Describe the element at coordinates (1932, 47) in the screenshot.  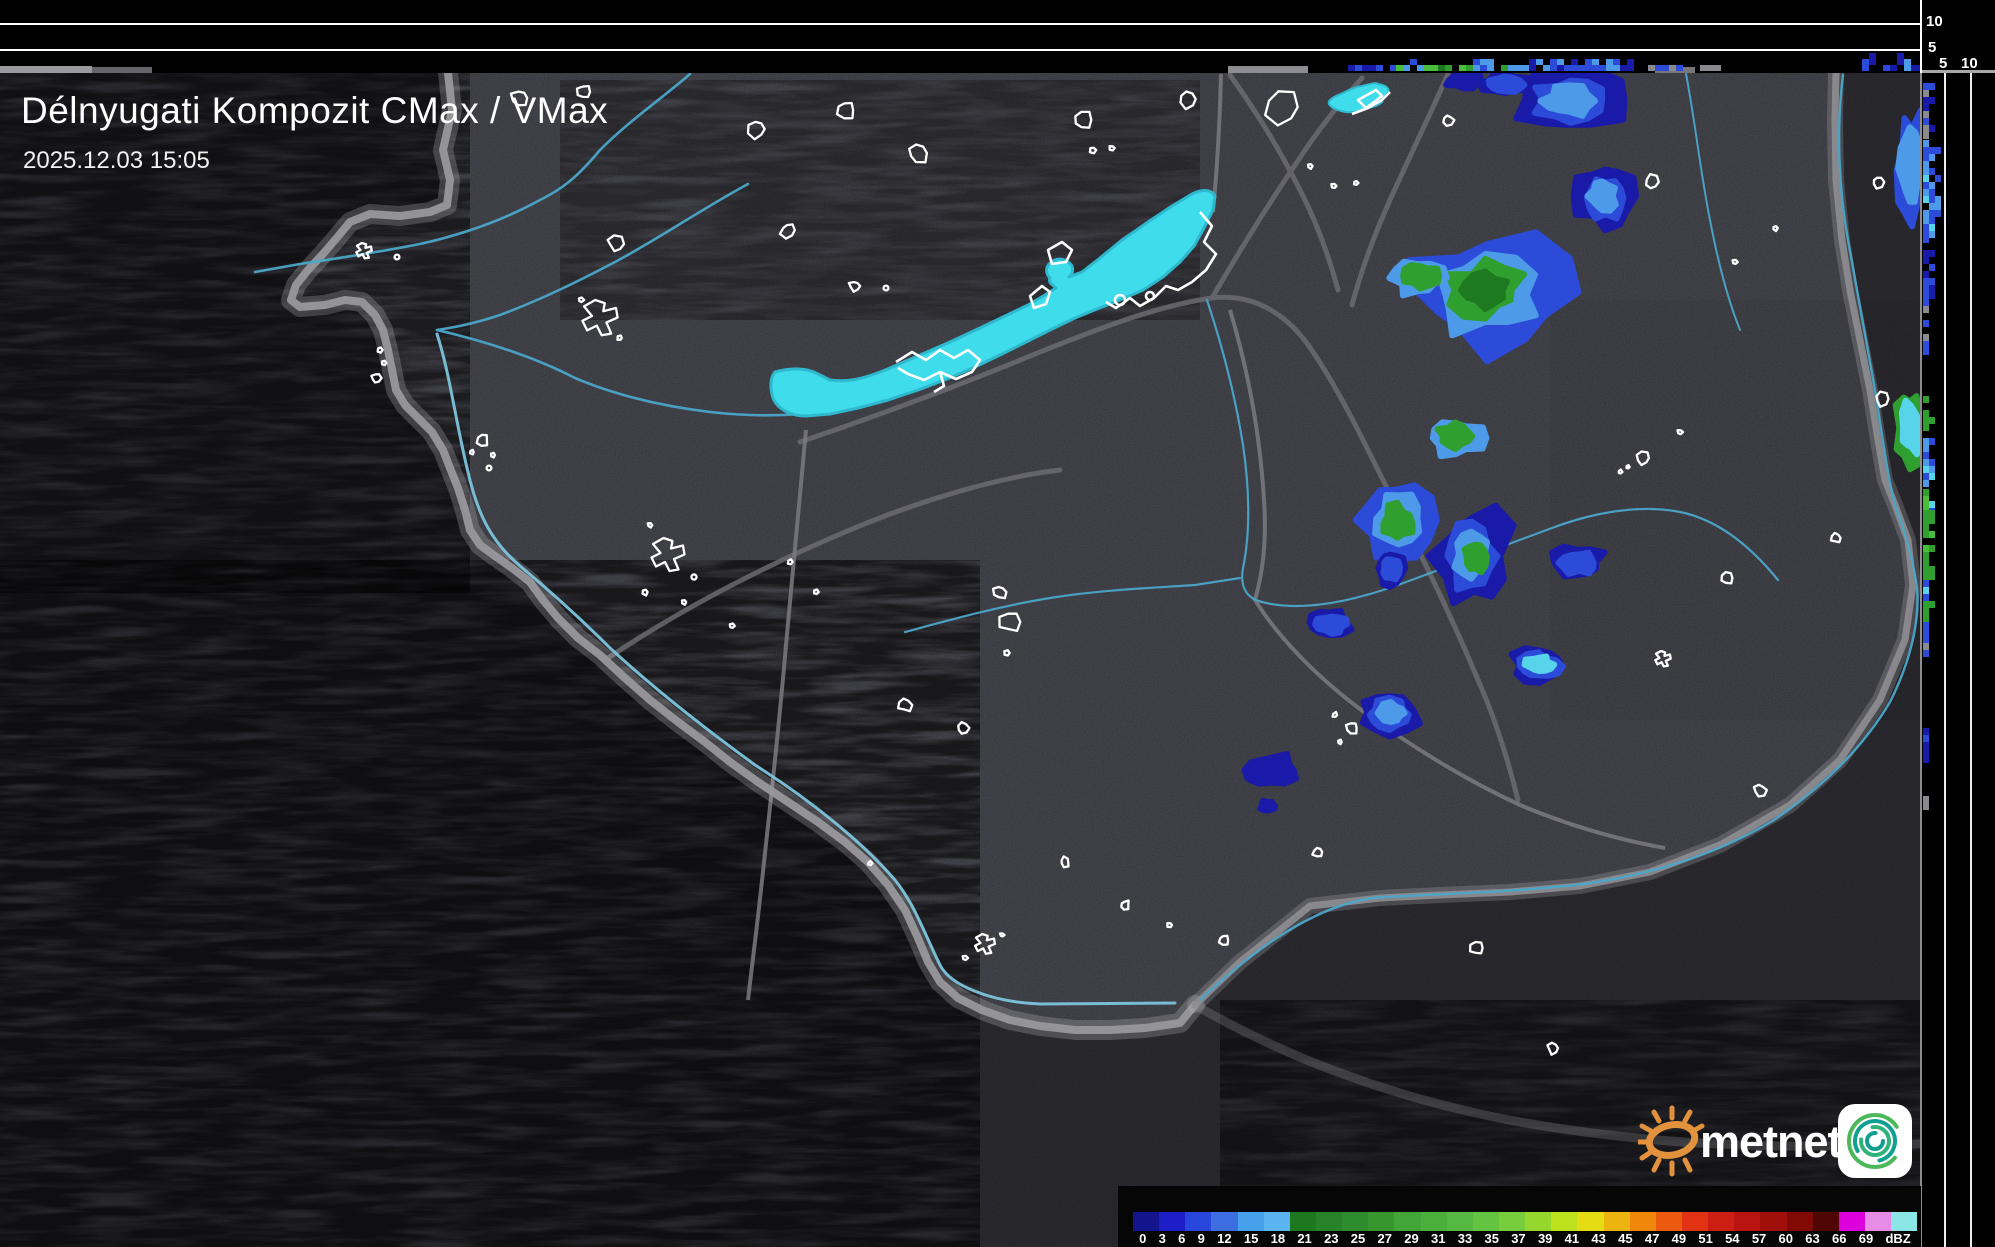
I see `top-panel-height-label-5: 5` at that location.